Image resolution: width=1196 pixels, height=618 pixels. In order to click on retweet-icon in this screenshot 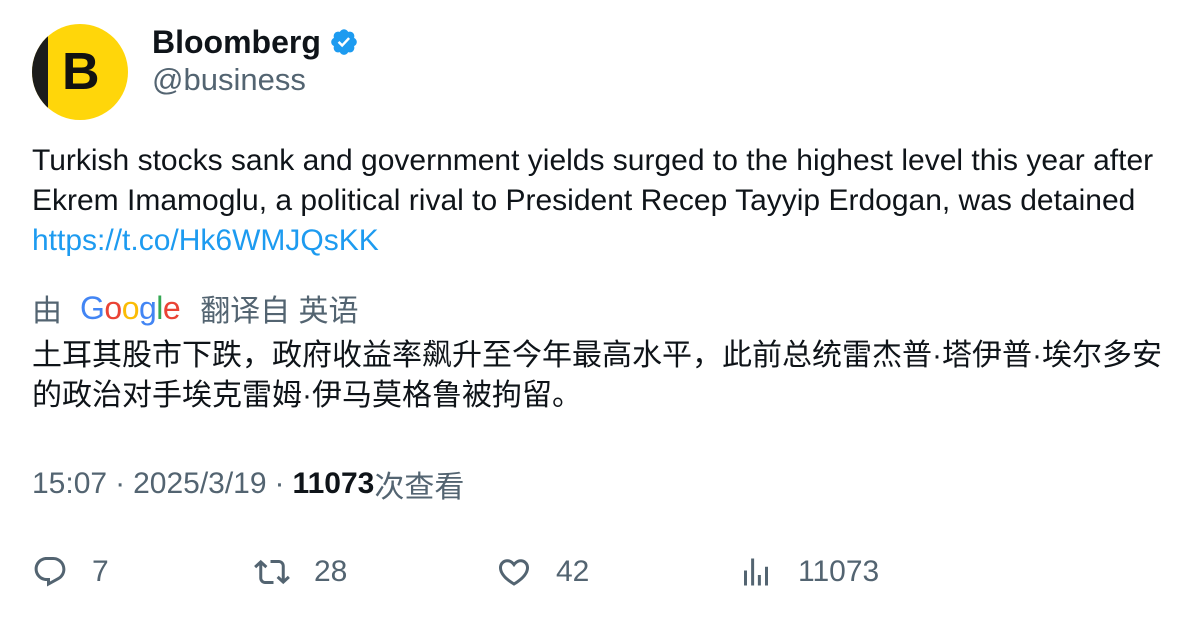, I will do `click(272, 572)`.